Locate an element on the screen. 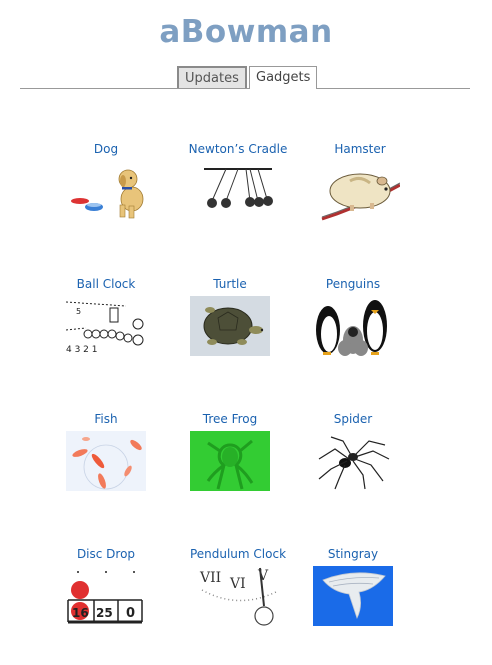 This screenshot has width=492, height=665. spider-icon is located at coordinates (353, 461).